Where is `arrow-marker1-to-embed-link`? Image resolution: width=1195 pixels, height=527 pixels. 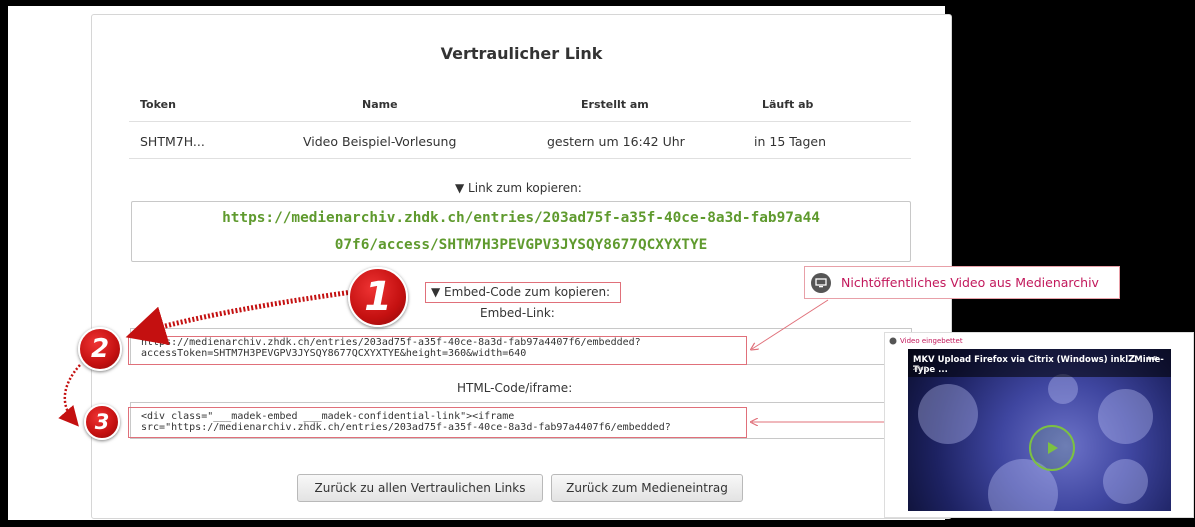
arrow-marker1-to-embed-link is located at coordinates (239, 317).